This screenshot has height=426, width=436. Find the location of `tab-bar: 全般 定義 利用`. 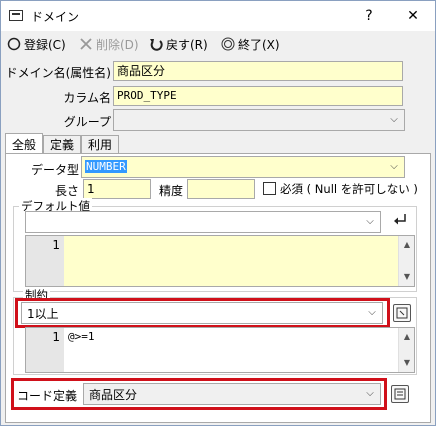

tab-bar: 全般 定義 利用 is located at coordinates (62, 144).